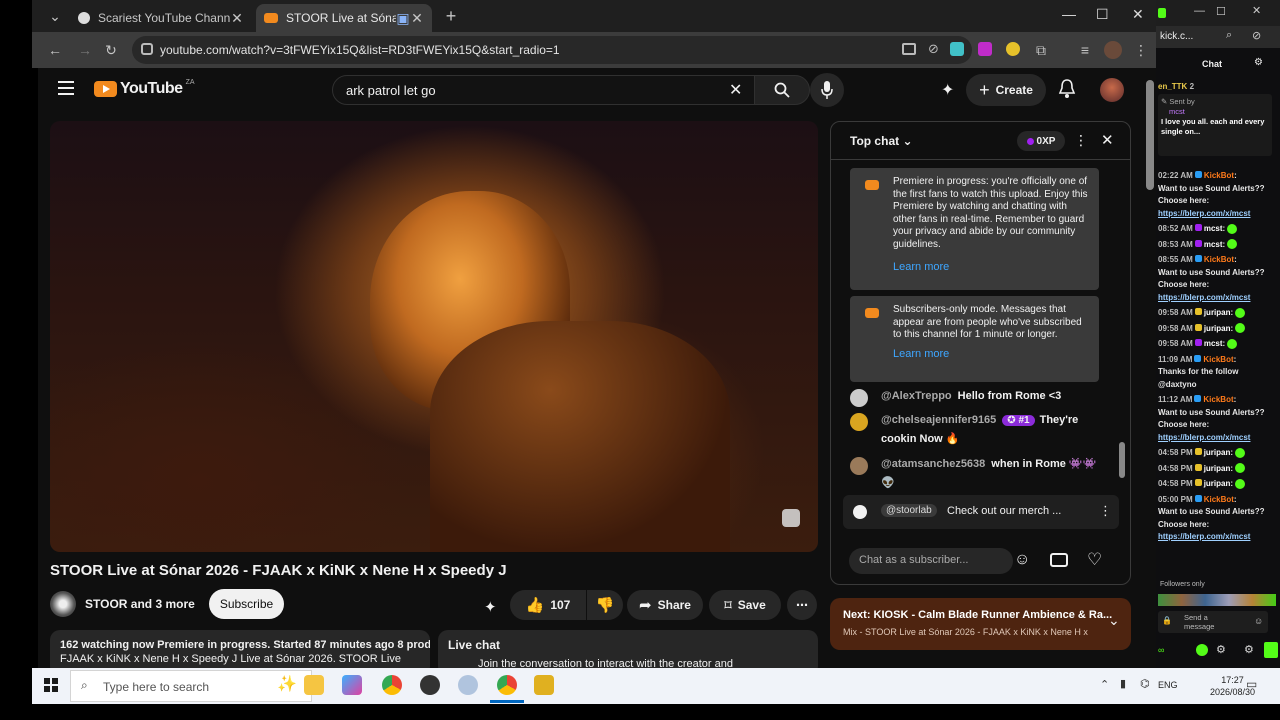  What do you see at coordinates (981, 512) in the screenshot?
I see `pinned-merch-banner: @stoorlab Check out our merch ... ⋮` at bounding box center [981, 512].